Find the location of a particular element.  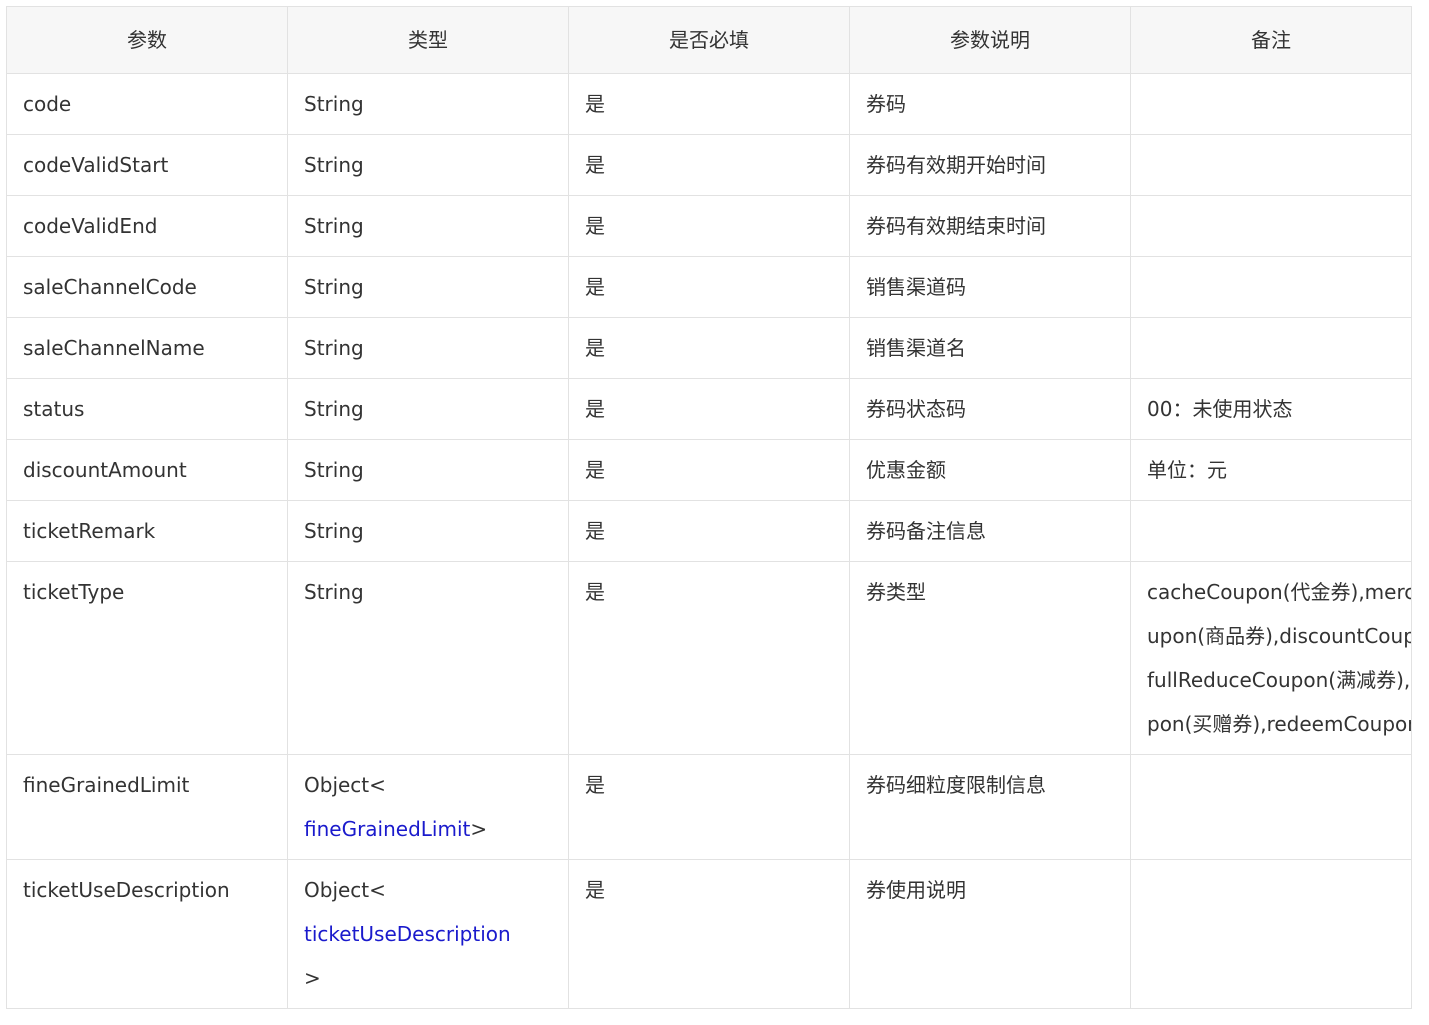

cell-name: codeValidEnd is located at coordinates (147, 226).